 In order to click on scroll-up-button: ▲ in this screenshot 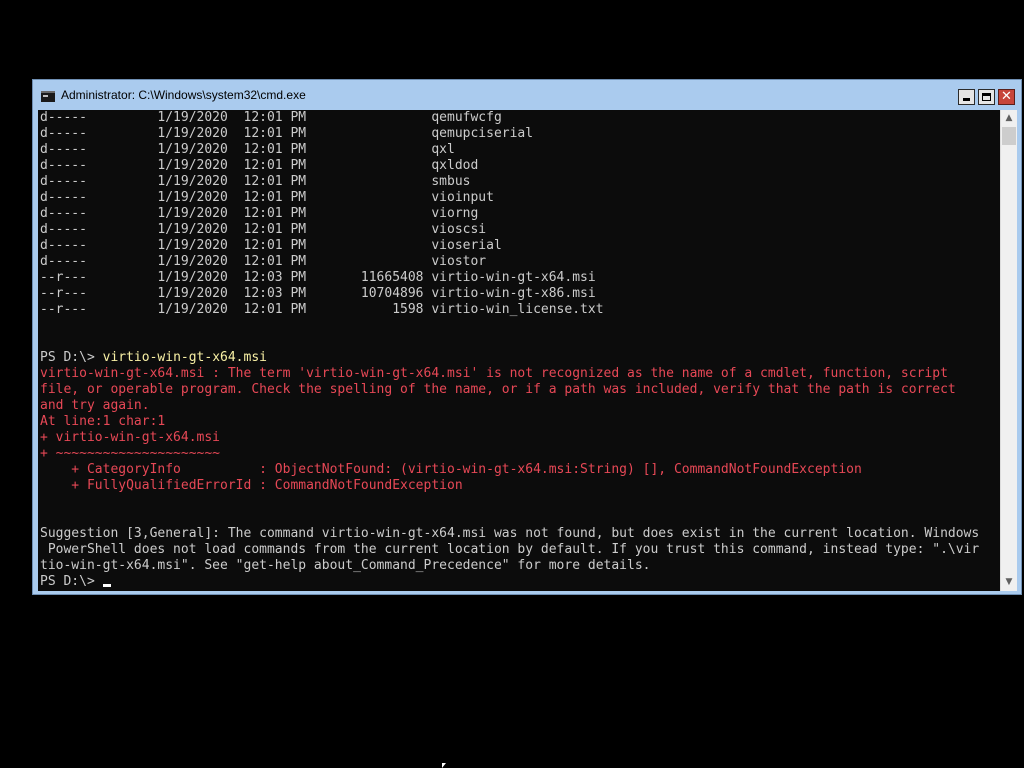, I will do `click(1009, 118)`.